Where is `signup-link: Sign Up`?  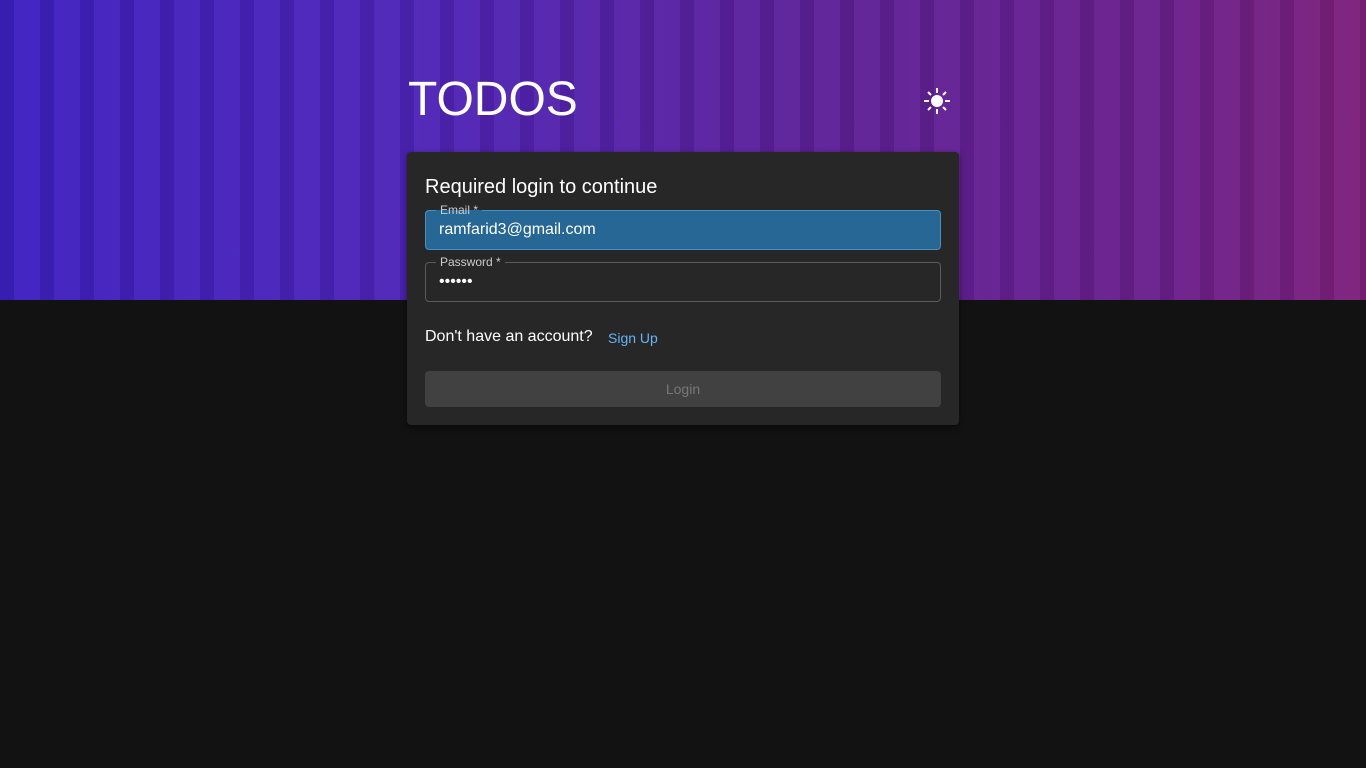 signup-link: Sign Up is located at coordinates (633, 338).